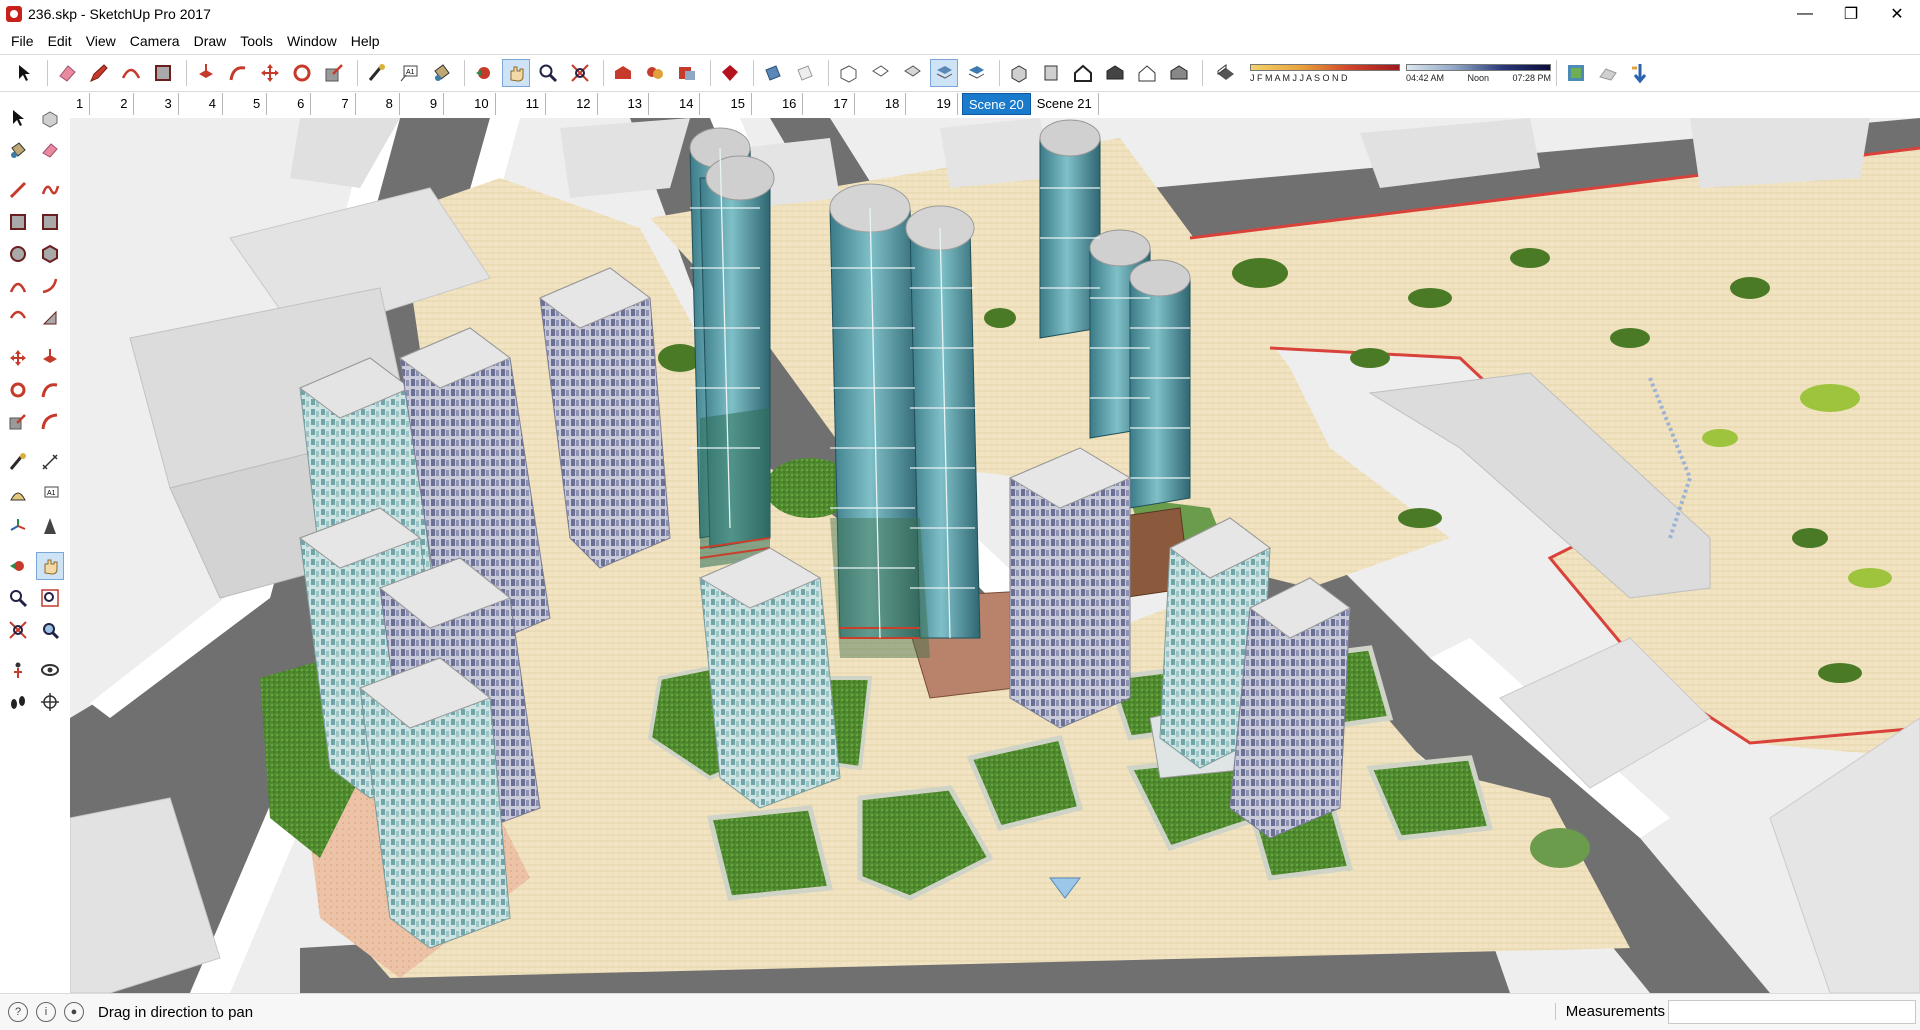 The width and height of the screenshot is (1920, 1030). I want to click on pencil-icon, so click(99, 73).